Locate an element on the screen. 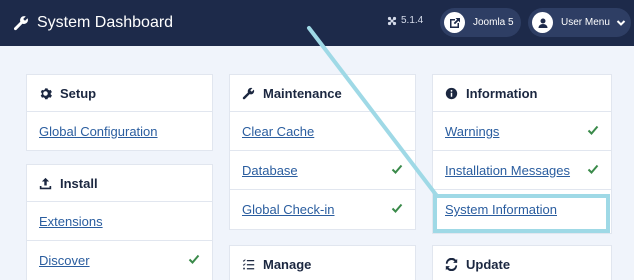 This screenshot has width=634, height=280. card-title: Information is located at coordinates (502, 93).